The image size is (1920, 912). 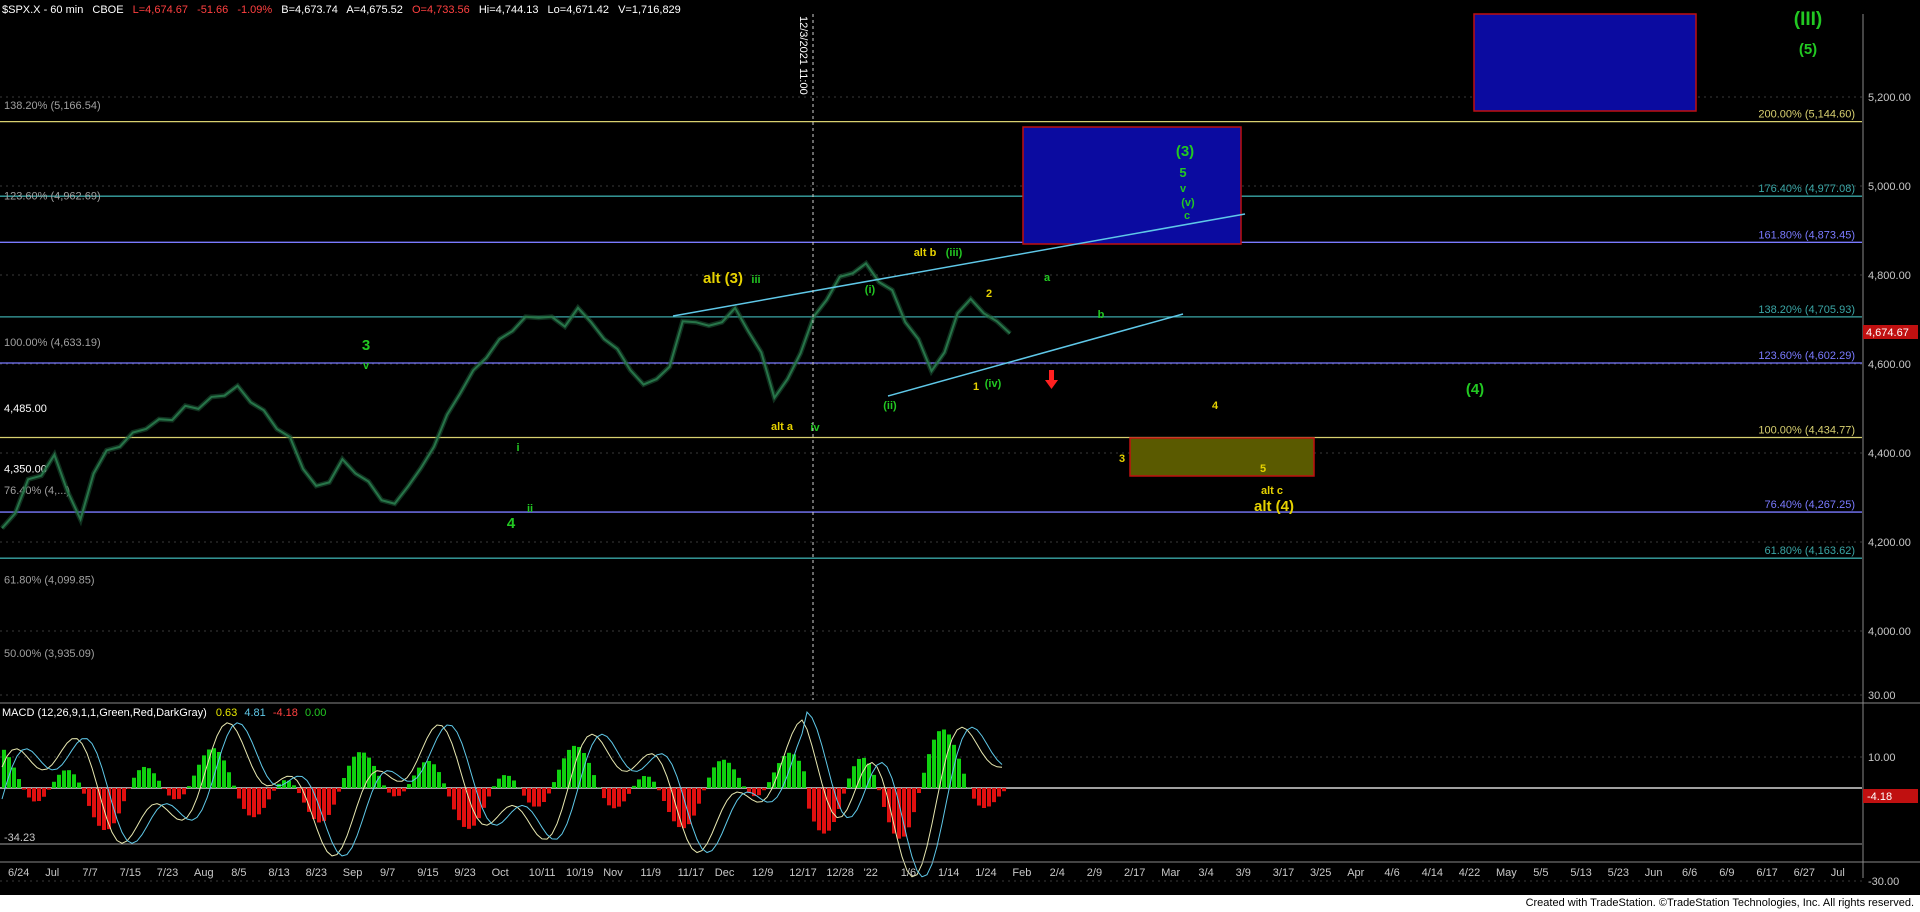 What do you see at coordinates (1618, 873) in the screenshot?
I see `date-tick: 5/23` at bounding box center [1618, 873].